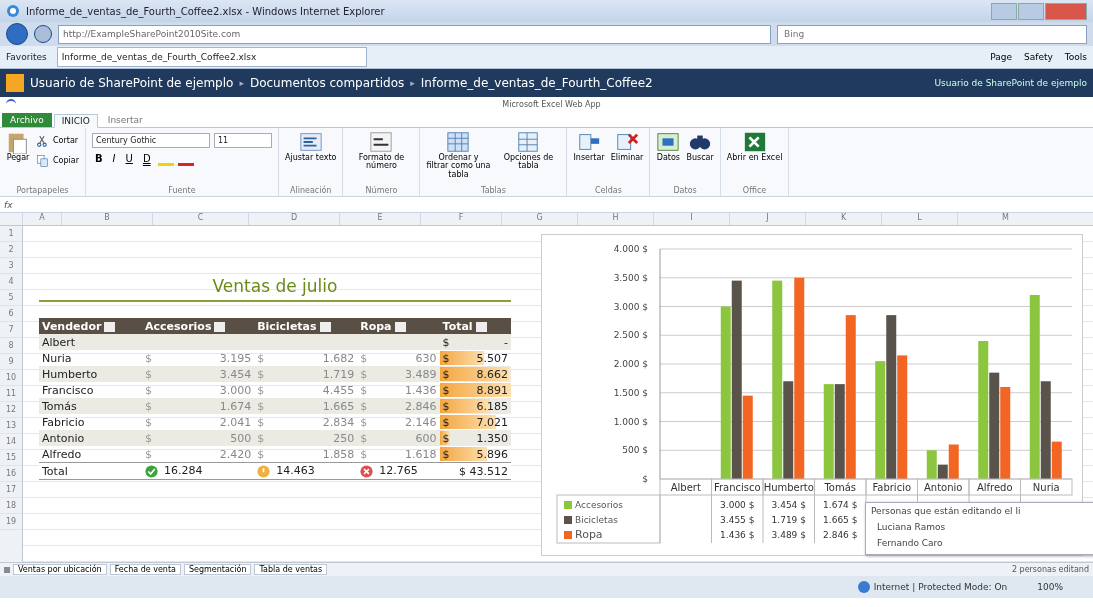 The width and height of the screenshot is (1093, 607). Describe the element at coordinates (11, 282) in the screenshot. I see `row-number: 4` at that location.